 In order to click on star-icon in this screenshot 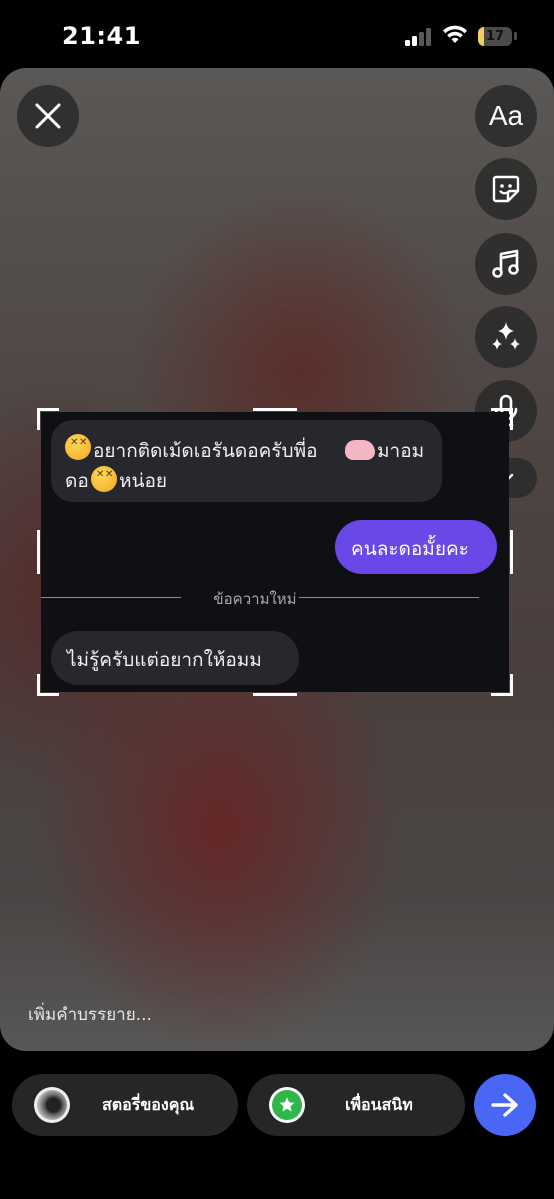, I will do `click(287, 1104)`.